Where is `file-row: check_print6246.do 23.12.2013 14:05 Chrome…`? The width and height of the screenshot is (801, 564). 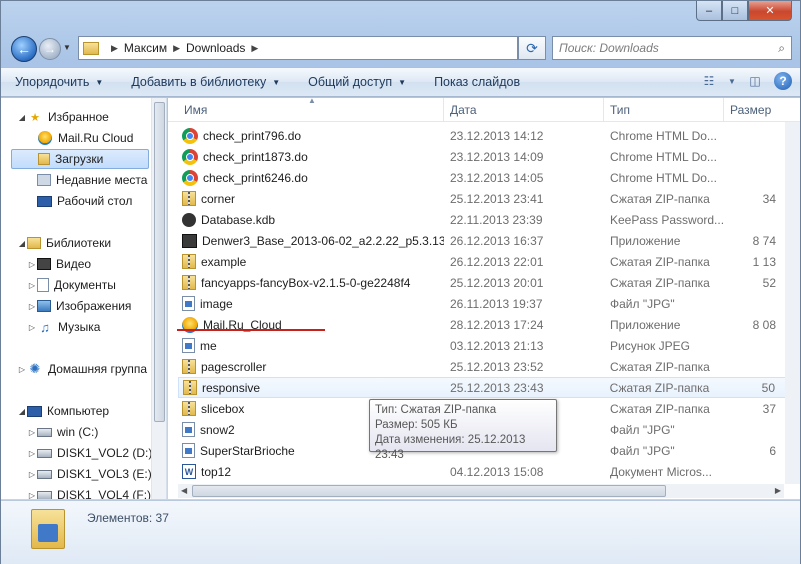
file-row: check_print6246.do 23.12.2013 14:05 Chrome… is located at coordinates (484, 177).